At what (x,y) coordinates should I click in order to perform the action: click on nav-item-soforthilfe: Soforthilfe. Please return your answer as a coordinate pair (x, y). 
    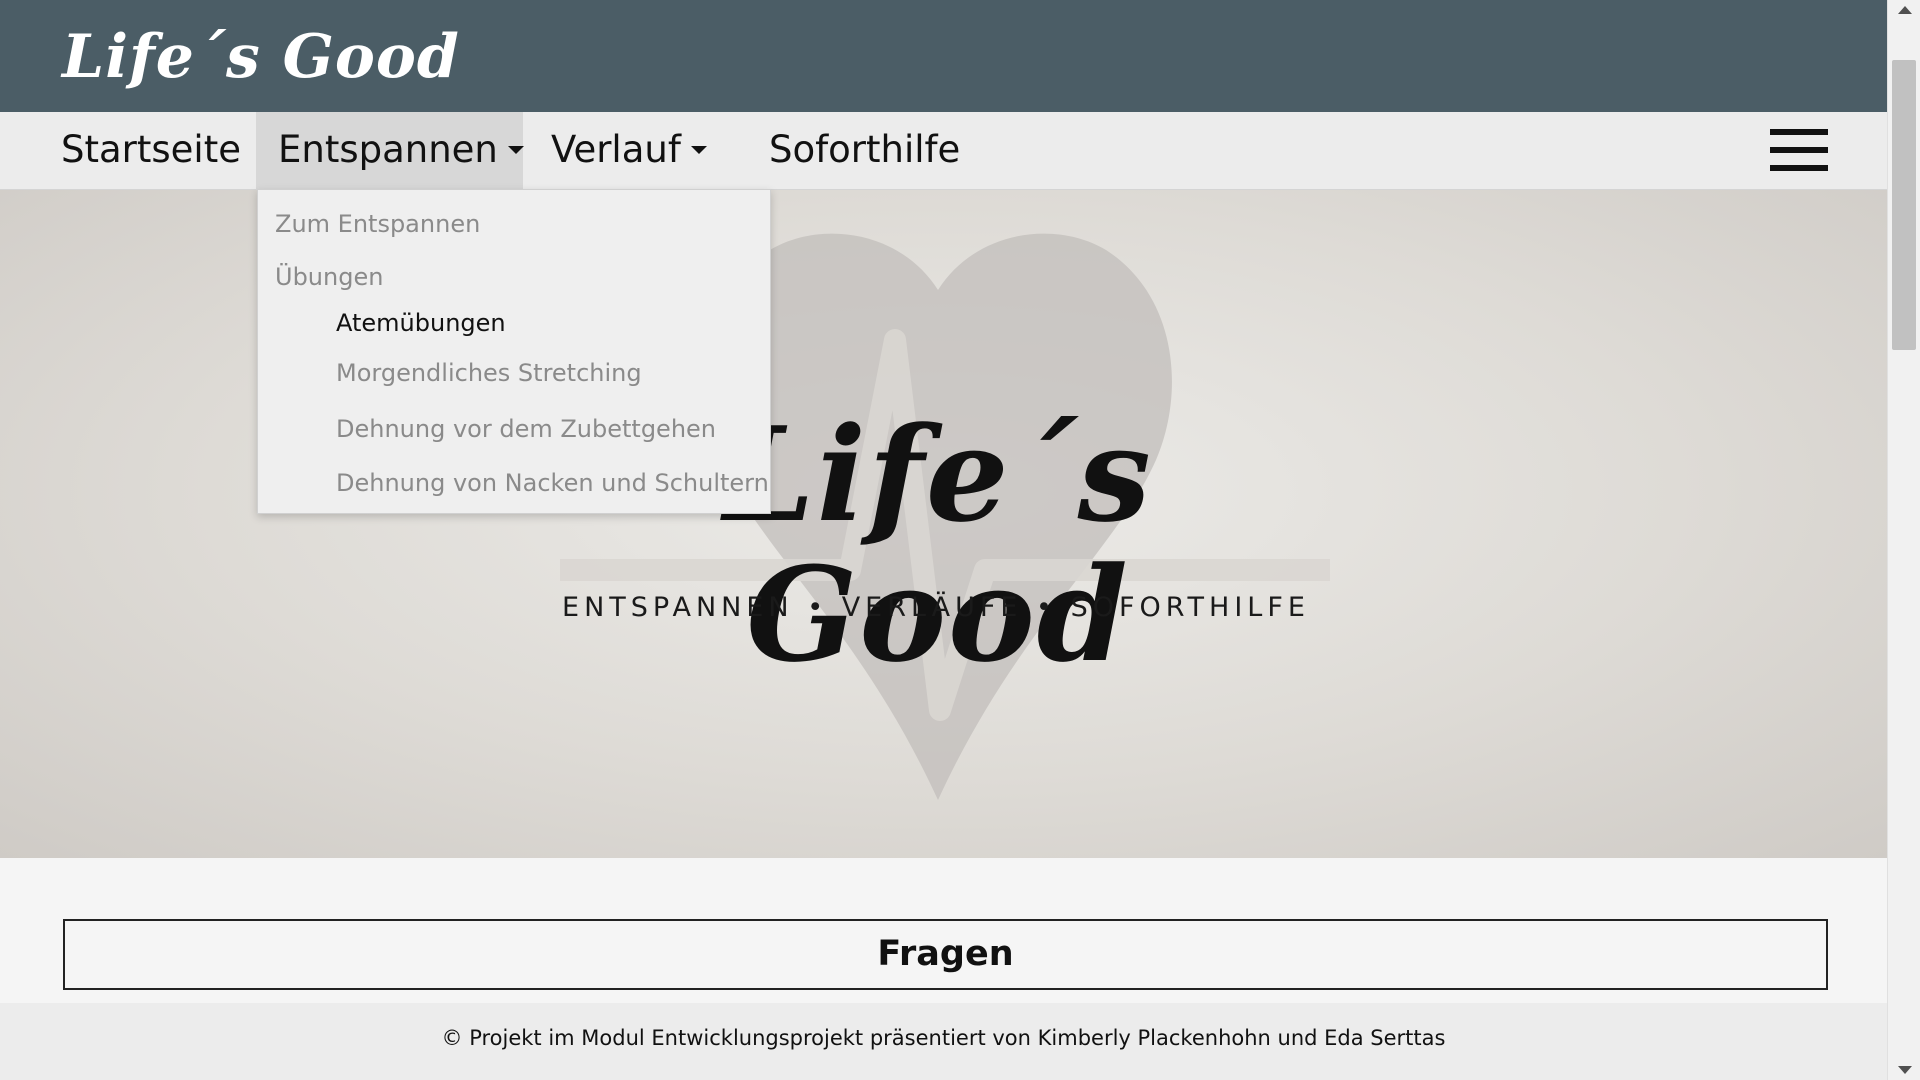
    Looking at the image, I should click on (864, 151).